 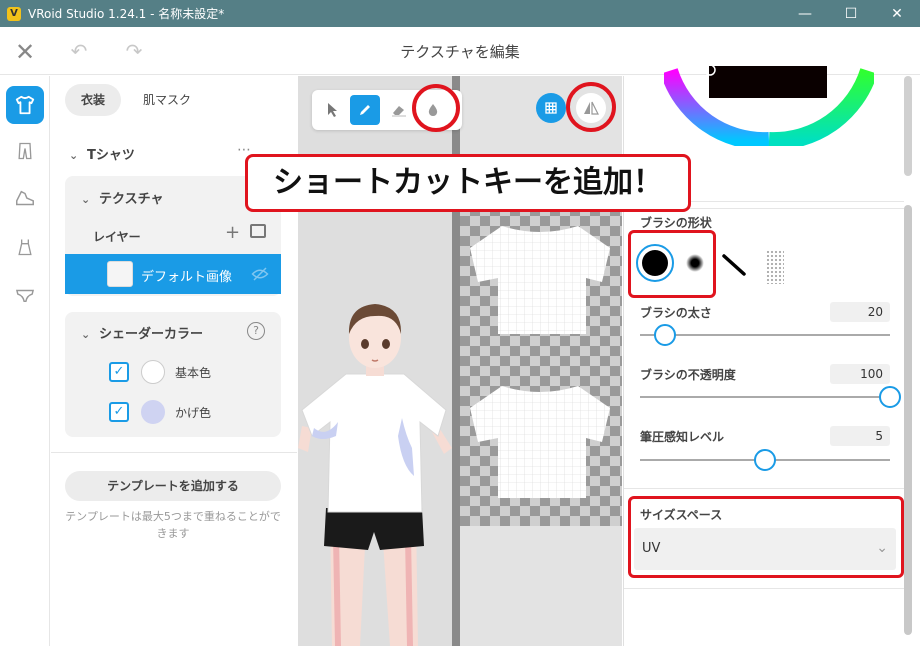 What do you see at coordinates (468, 183) in the screenshot?
I see `shortcut-callout: ショートカットキーを追加！` at bounding box center [468, 183].